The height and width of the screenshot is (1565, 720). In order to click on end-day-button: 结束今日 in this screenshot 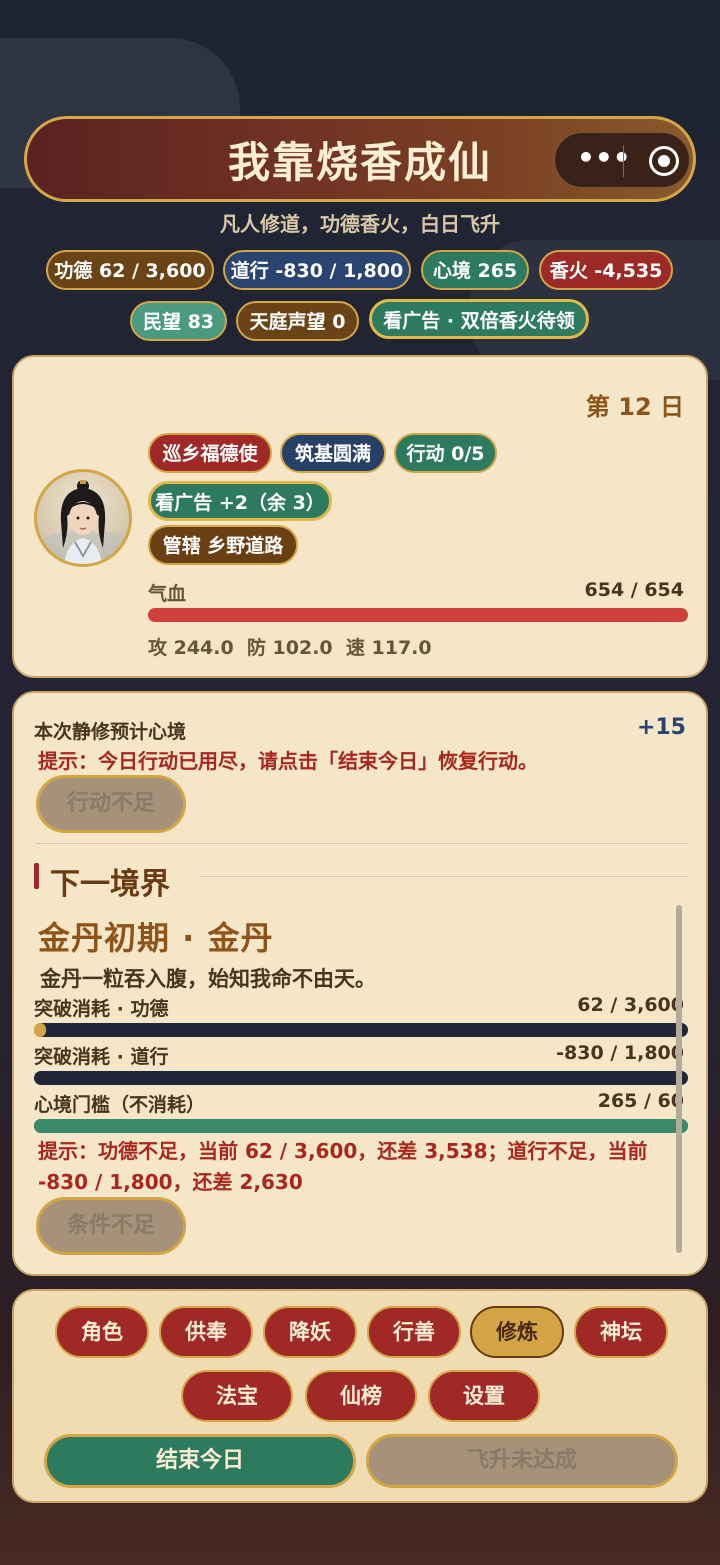, I will do `click(200, 1461)`.